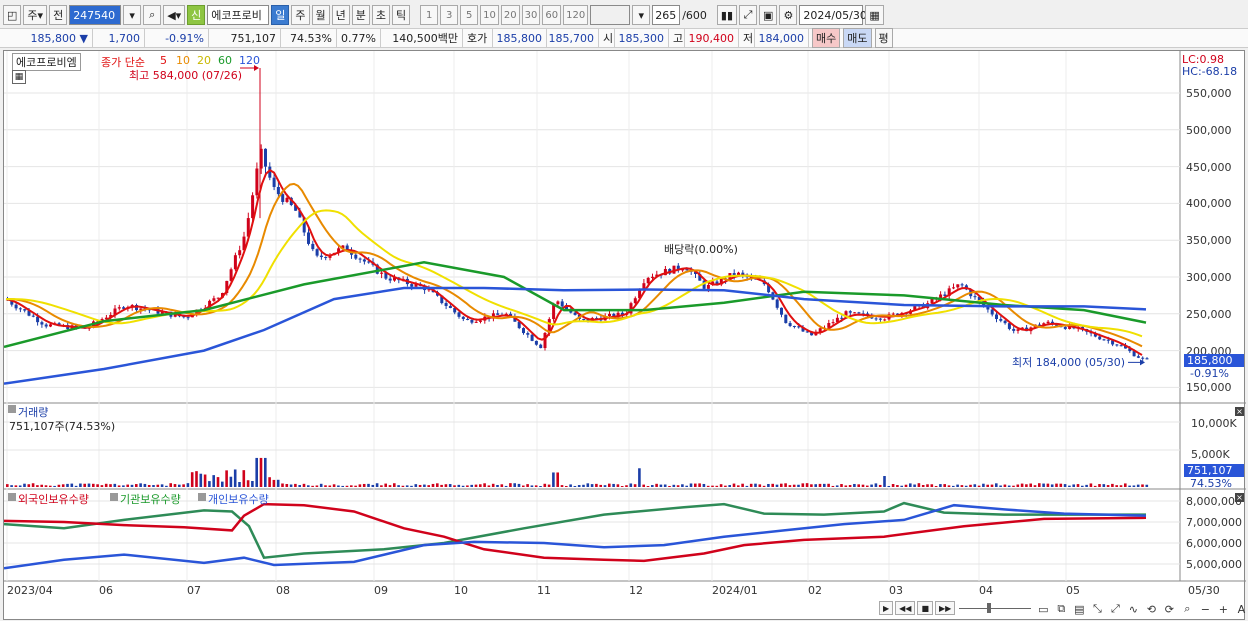  I want to click on tab-minute: 분, so click(360, 15).